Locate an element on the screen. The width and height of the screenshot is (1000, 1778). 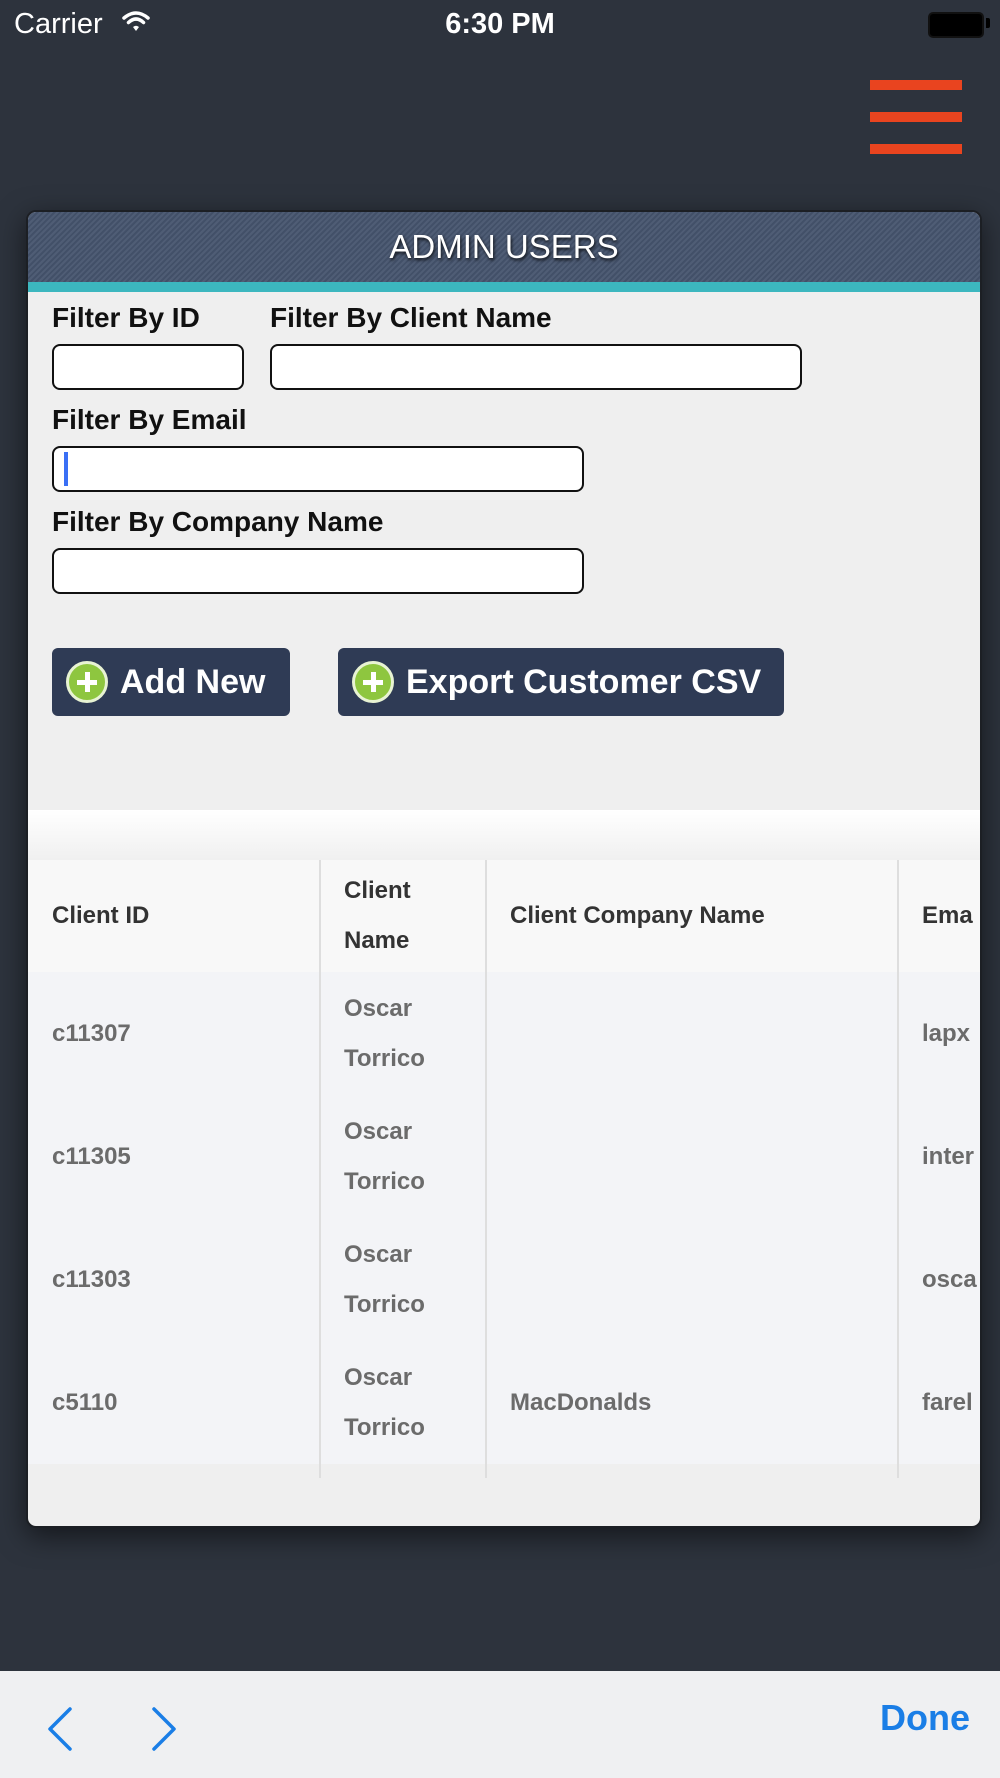
cell-company: MacDonalds is located at coordinates (581, 1402).